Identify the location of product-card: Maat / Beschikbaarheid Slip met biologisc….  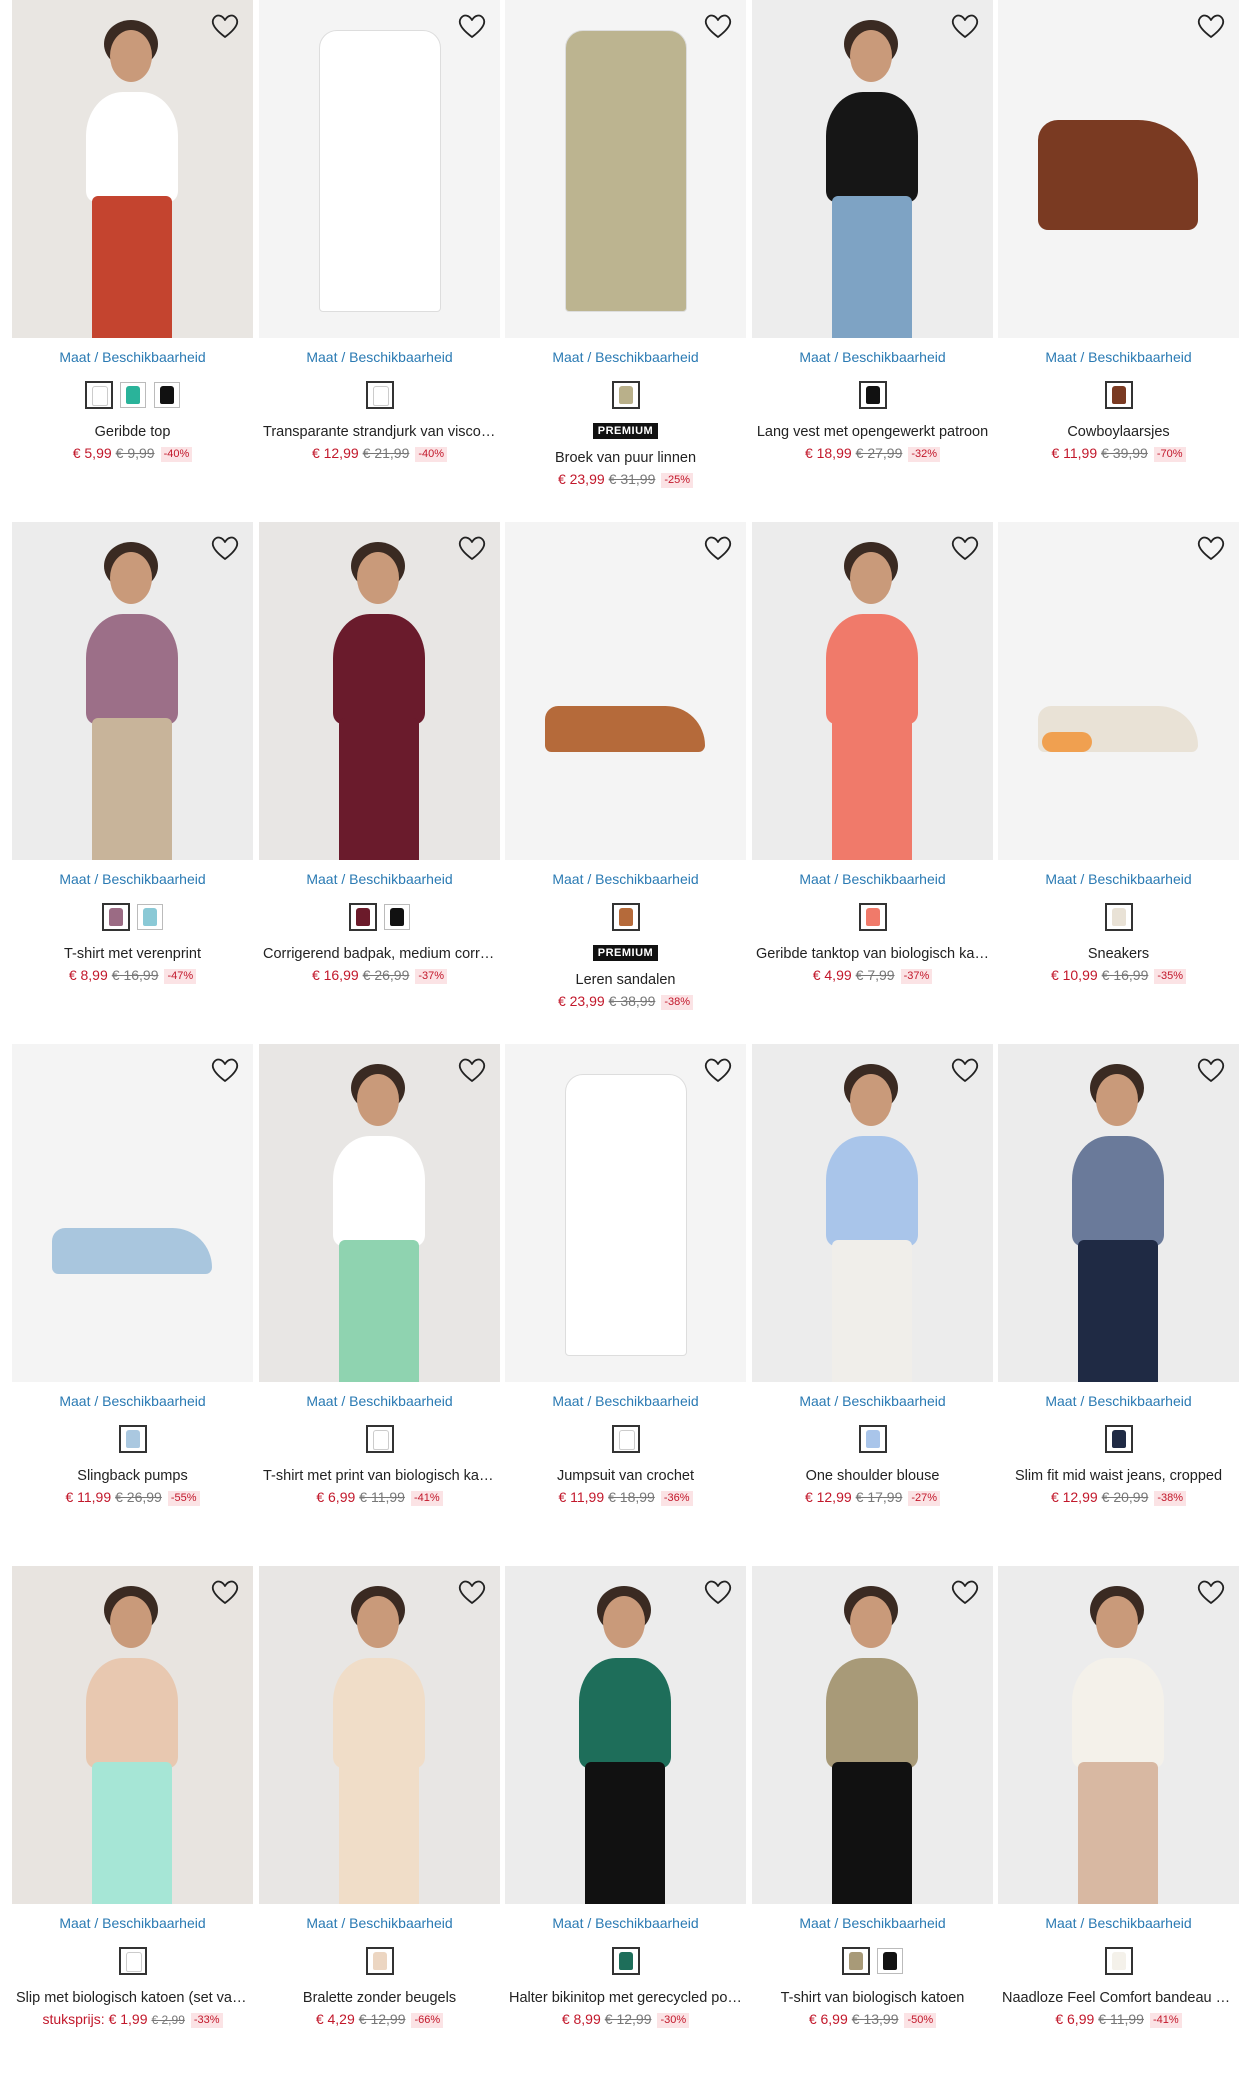
(132, 1816).